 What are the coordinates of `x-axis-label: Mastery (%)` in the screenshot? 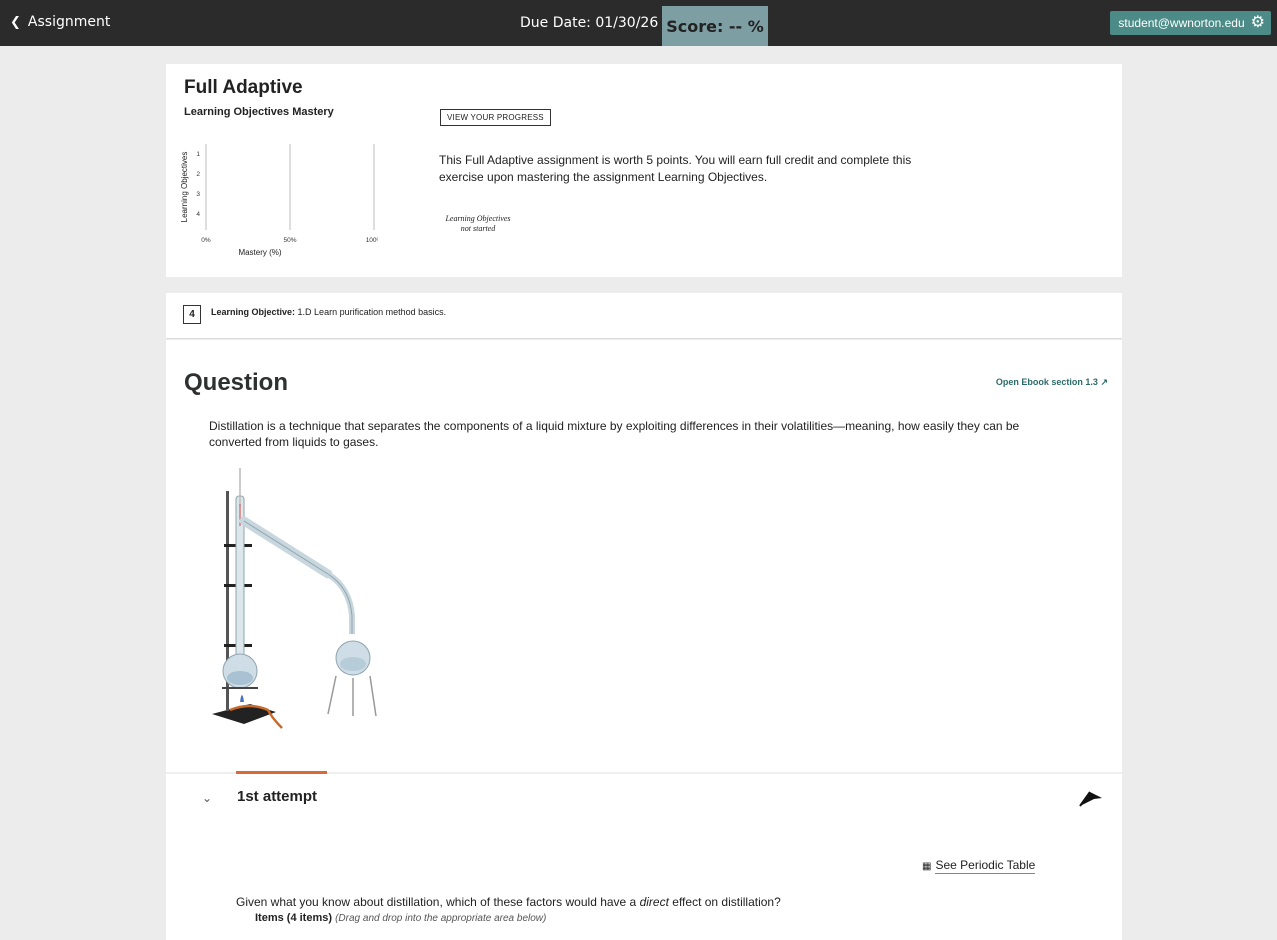 It's located at (259, 252).